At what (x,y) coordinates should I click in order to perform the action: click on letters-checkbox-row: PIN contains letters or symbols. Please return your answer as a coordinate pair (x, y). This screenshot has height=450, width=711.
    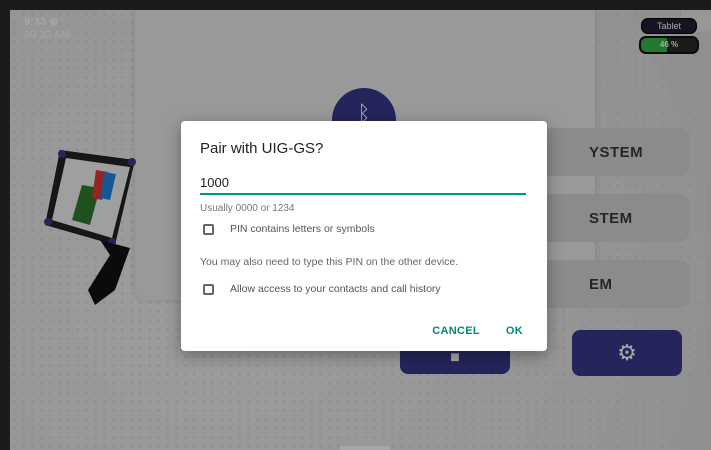
    Looking at the image, I should click on (289, 229).